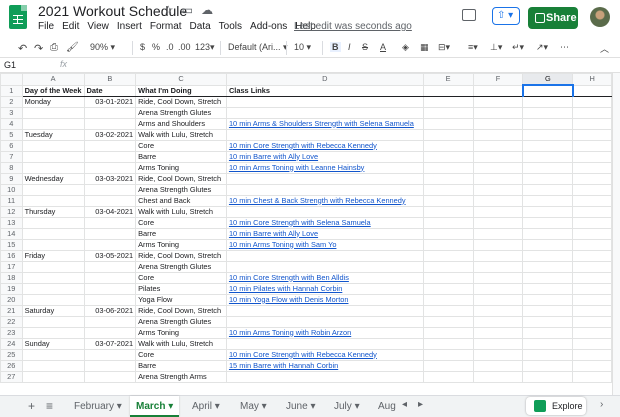 The image size is (620, 417). I want to click on sheets-logo-icon, so click(18, 17).